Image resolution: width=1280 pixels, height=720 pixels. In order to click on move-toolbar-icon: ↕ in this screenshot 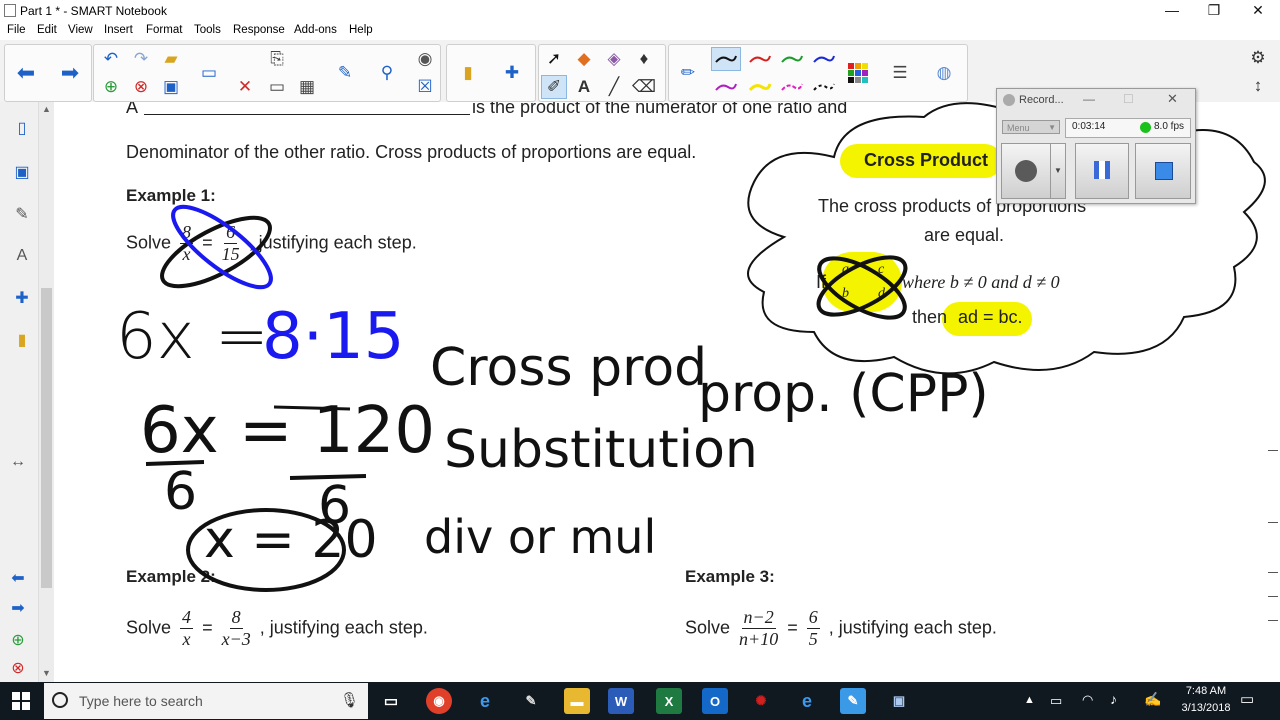, I will do `click(1258, 86)`.